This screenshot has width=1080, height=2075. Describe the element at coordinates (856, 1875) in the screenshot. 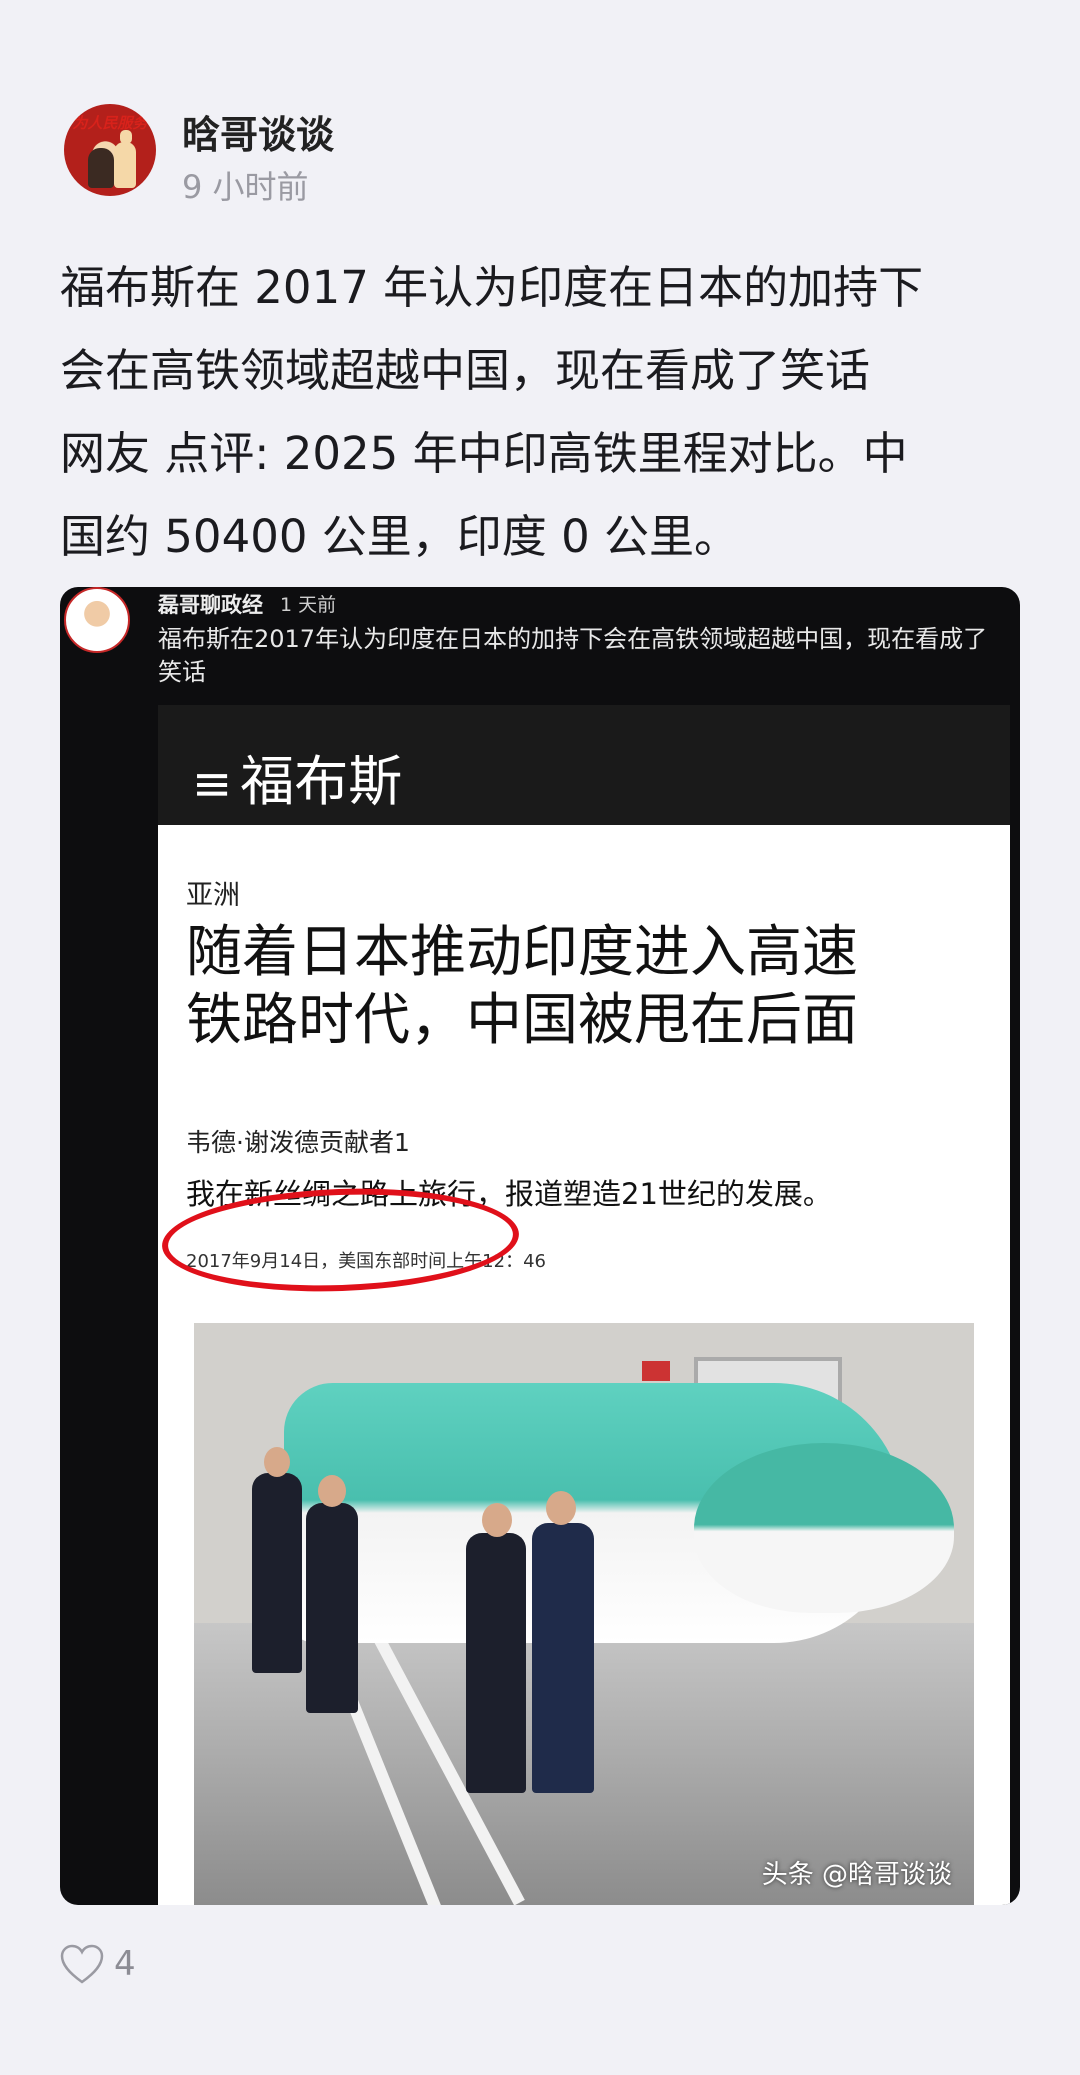

I see `watermark: 头条 @晗哥谈谈` at that location.